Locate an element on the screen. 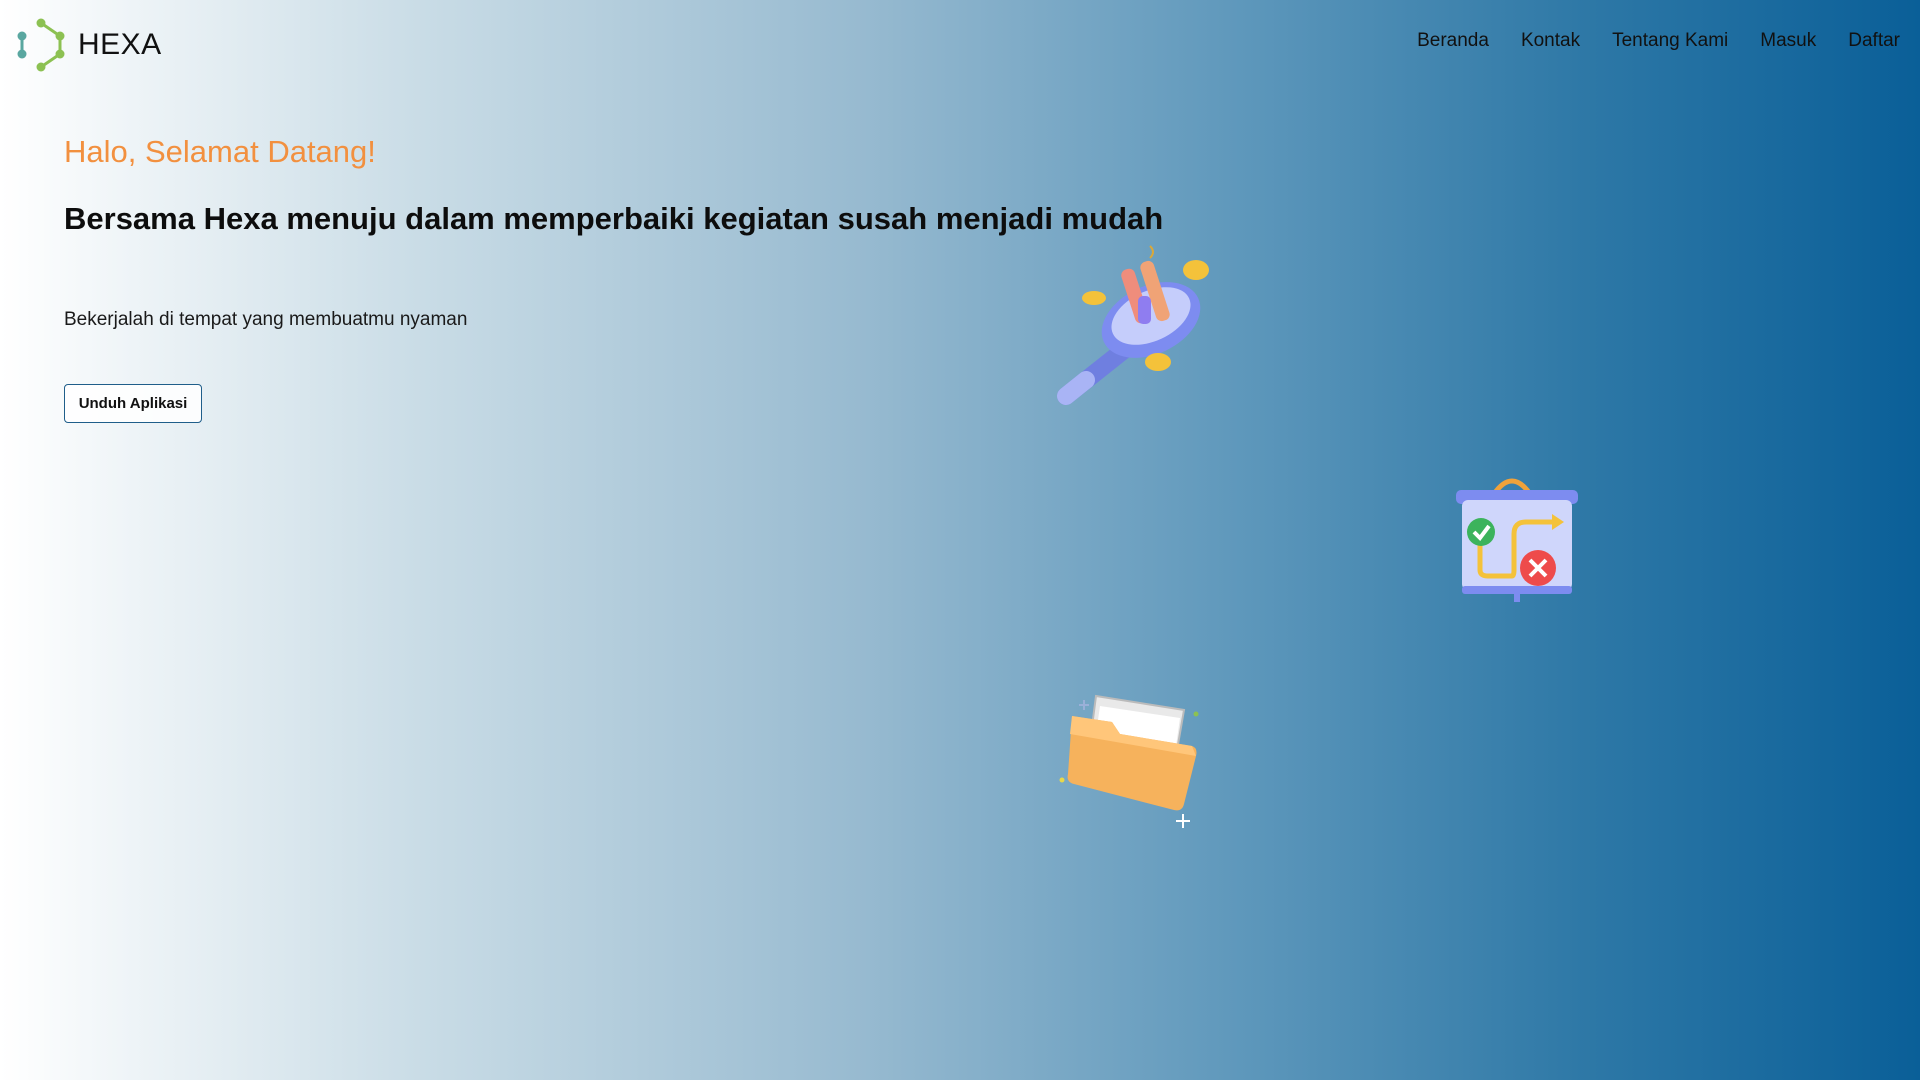 This screenshot has height=1080, width=1920. magnifier-chart-icon is located at coordinates (1133, 325).